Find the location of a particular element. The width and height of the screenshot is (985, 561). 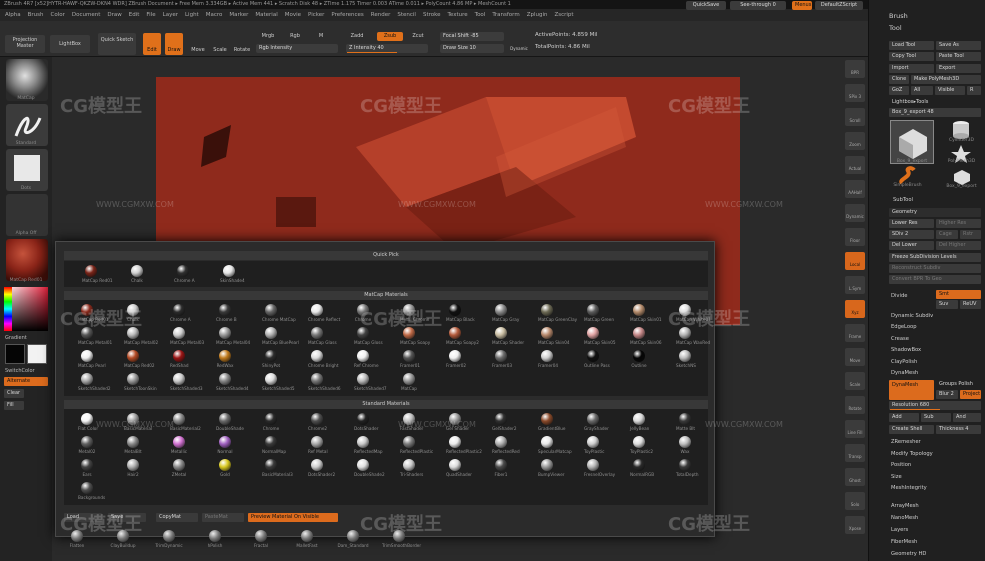

brush-slot: hPolish is located at coordinates (215, 539).